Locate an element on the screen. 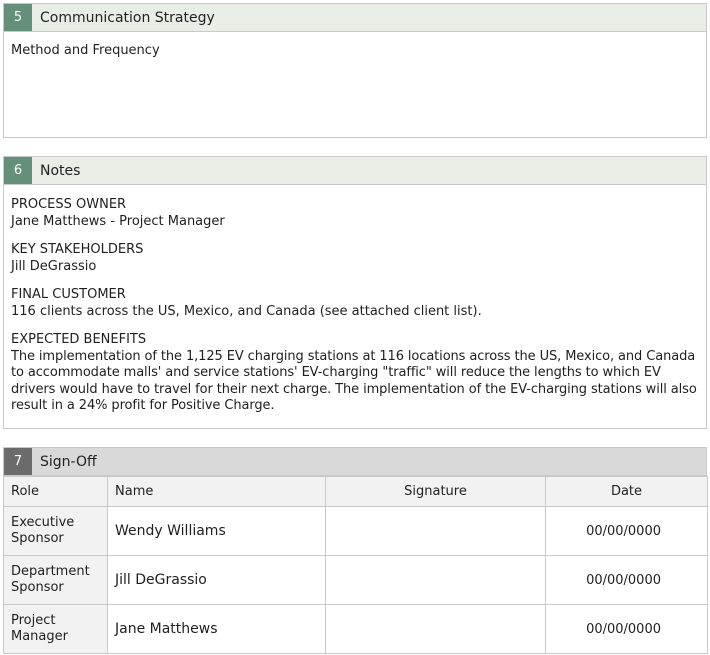  table-header-row: Role Name Signature Date is located at coordinates (355, 491).